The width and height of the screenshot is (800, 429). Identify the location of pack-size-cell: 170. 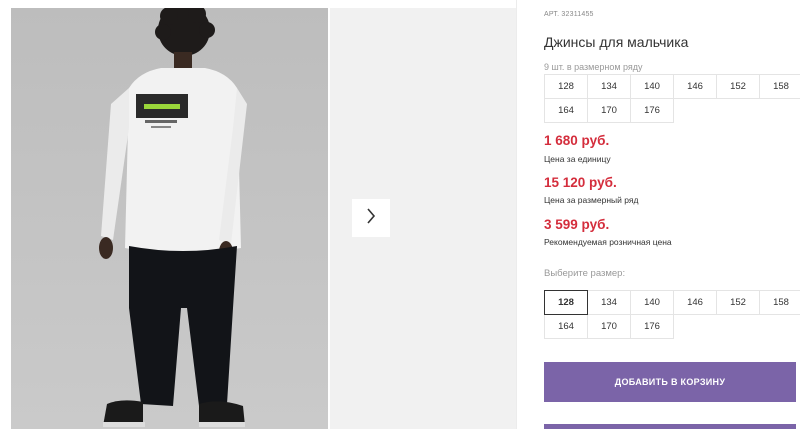
(609, 110).